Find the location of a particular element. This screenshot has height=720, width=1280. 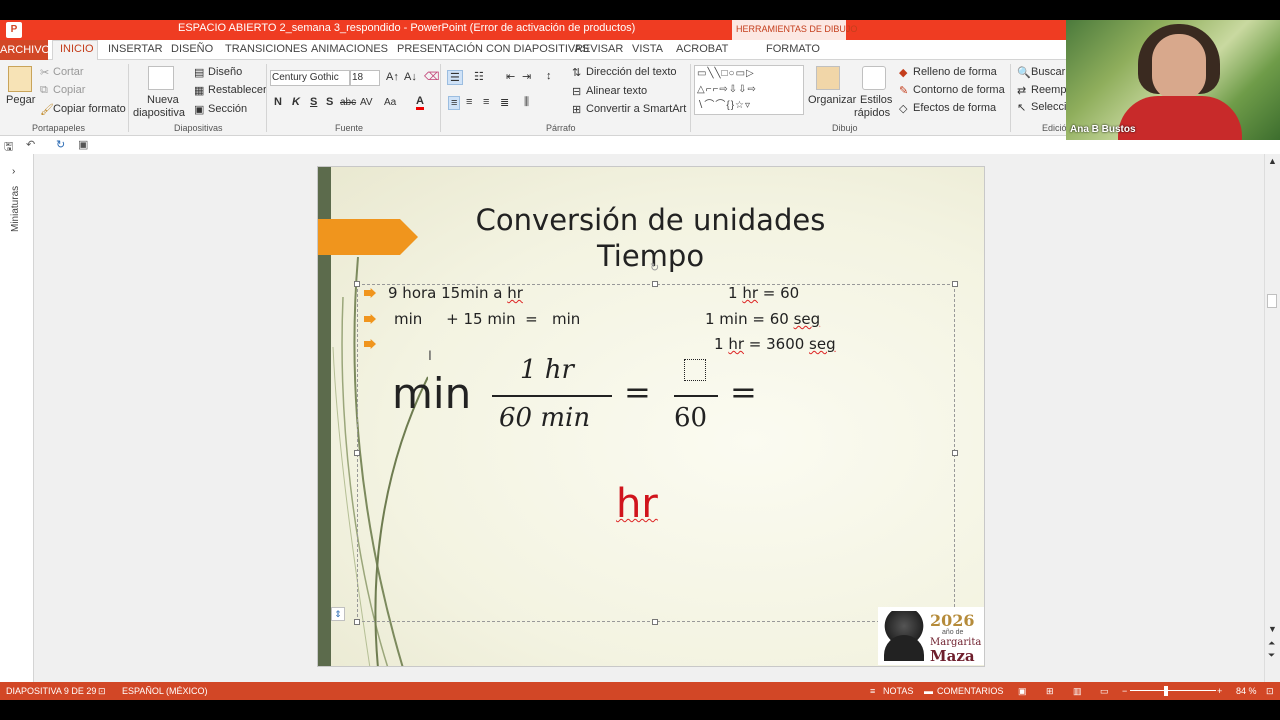

shape-fill-icon: ◆ is located at coordinates (903, 72).